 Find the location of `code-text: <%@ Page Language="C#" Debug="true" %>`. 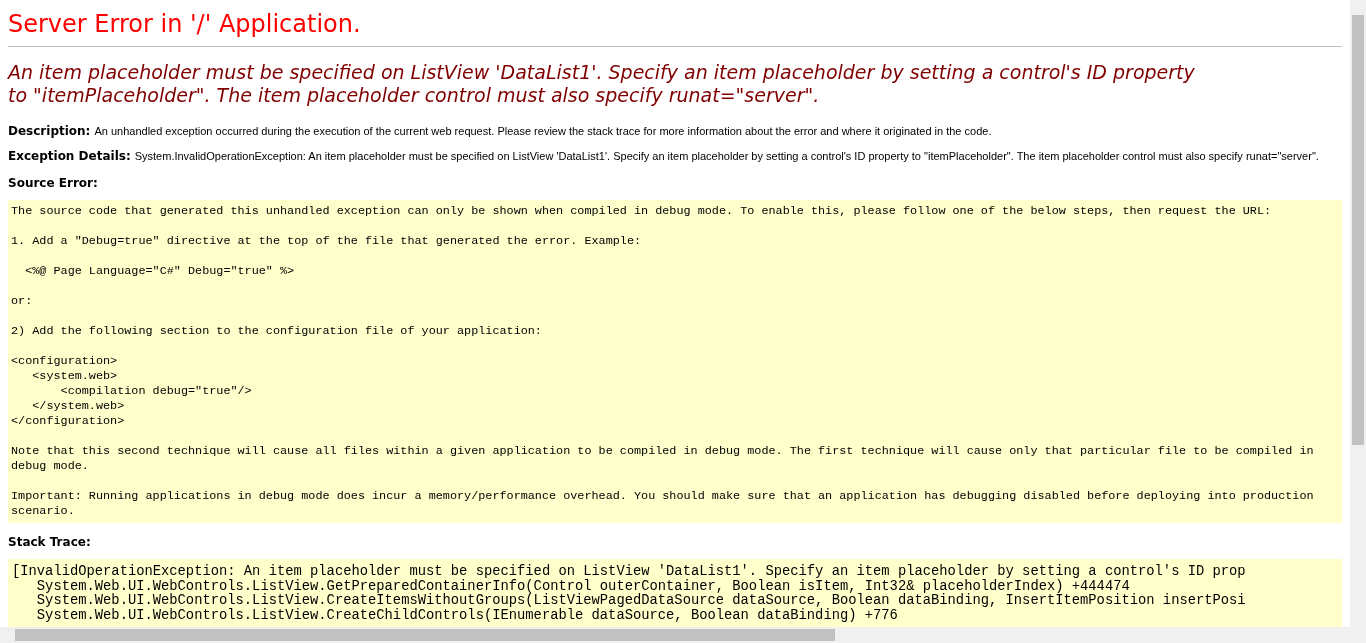

code-text: <%@ Page Language="C#" Debug="true" %> is located at coordinates (159, 271).